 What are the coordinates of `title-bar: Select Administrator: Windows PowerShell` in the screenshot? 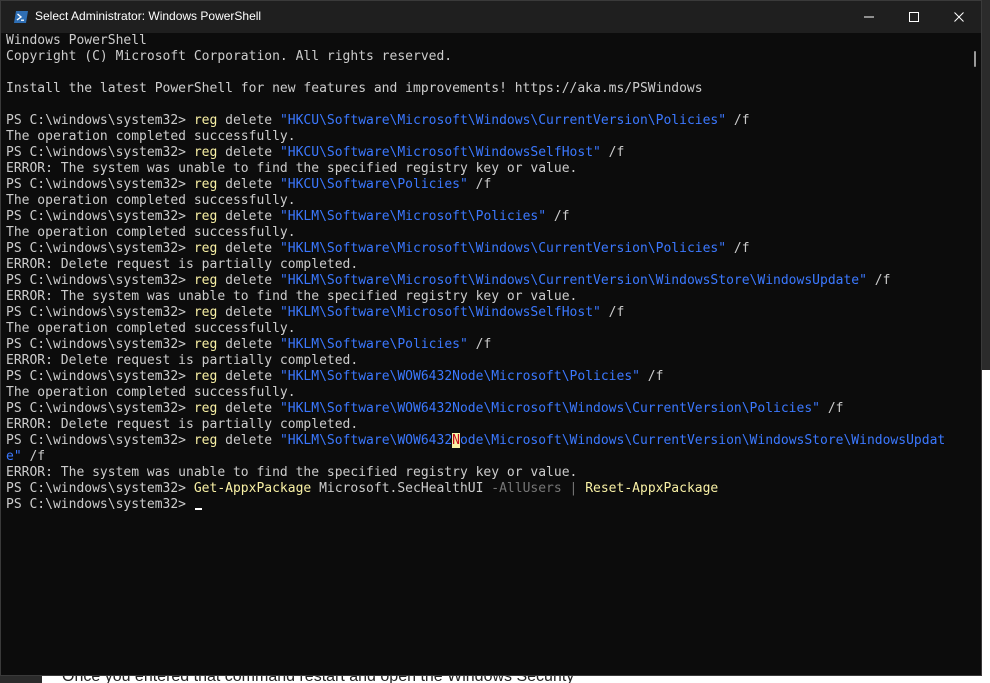 It's located at (491, 17).